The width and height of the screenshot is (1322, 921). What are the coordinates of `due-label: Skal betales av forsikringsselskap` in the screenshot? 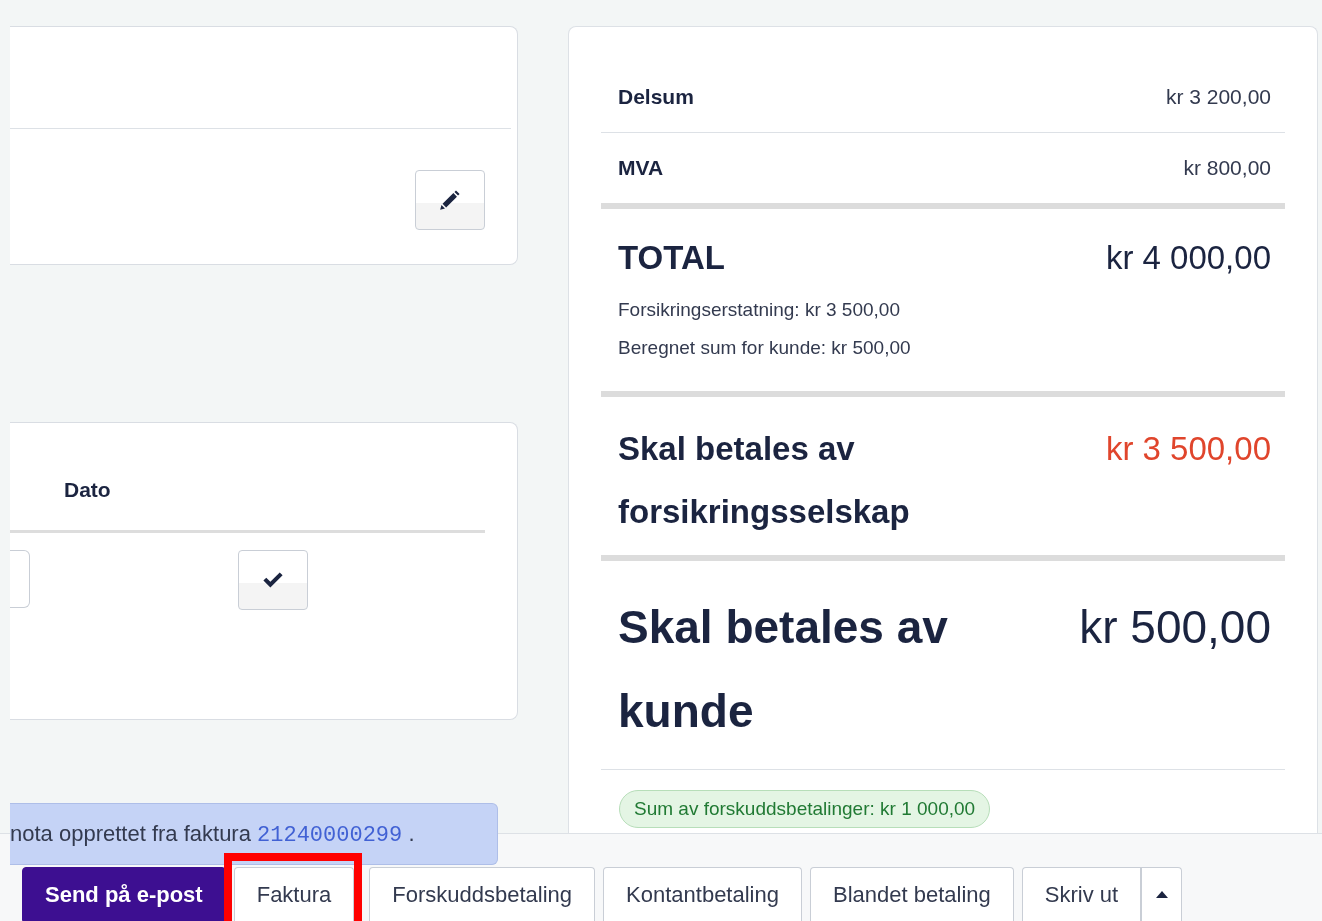 It's located at (764, 480).